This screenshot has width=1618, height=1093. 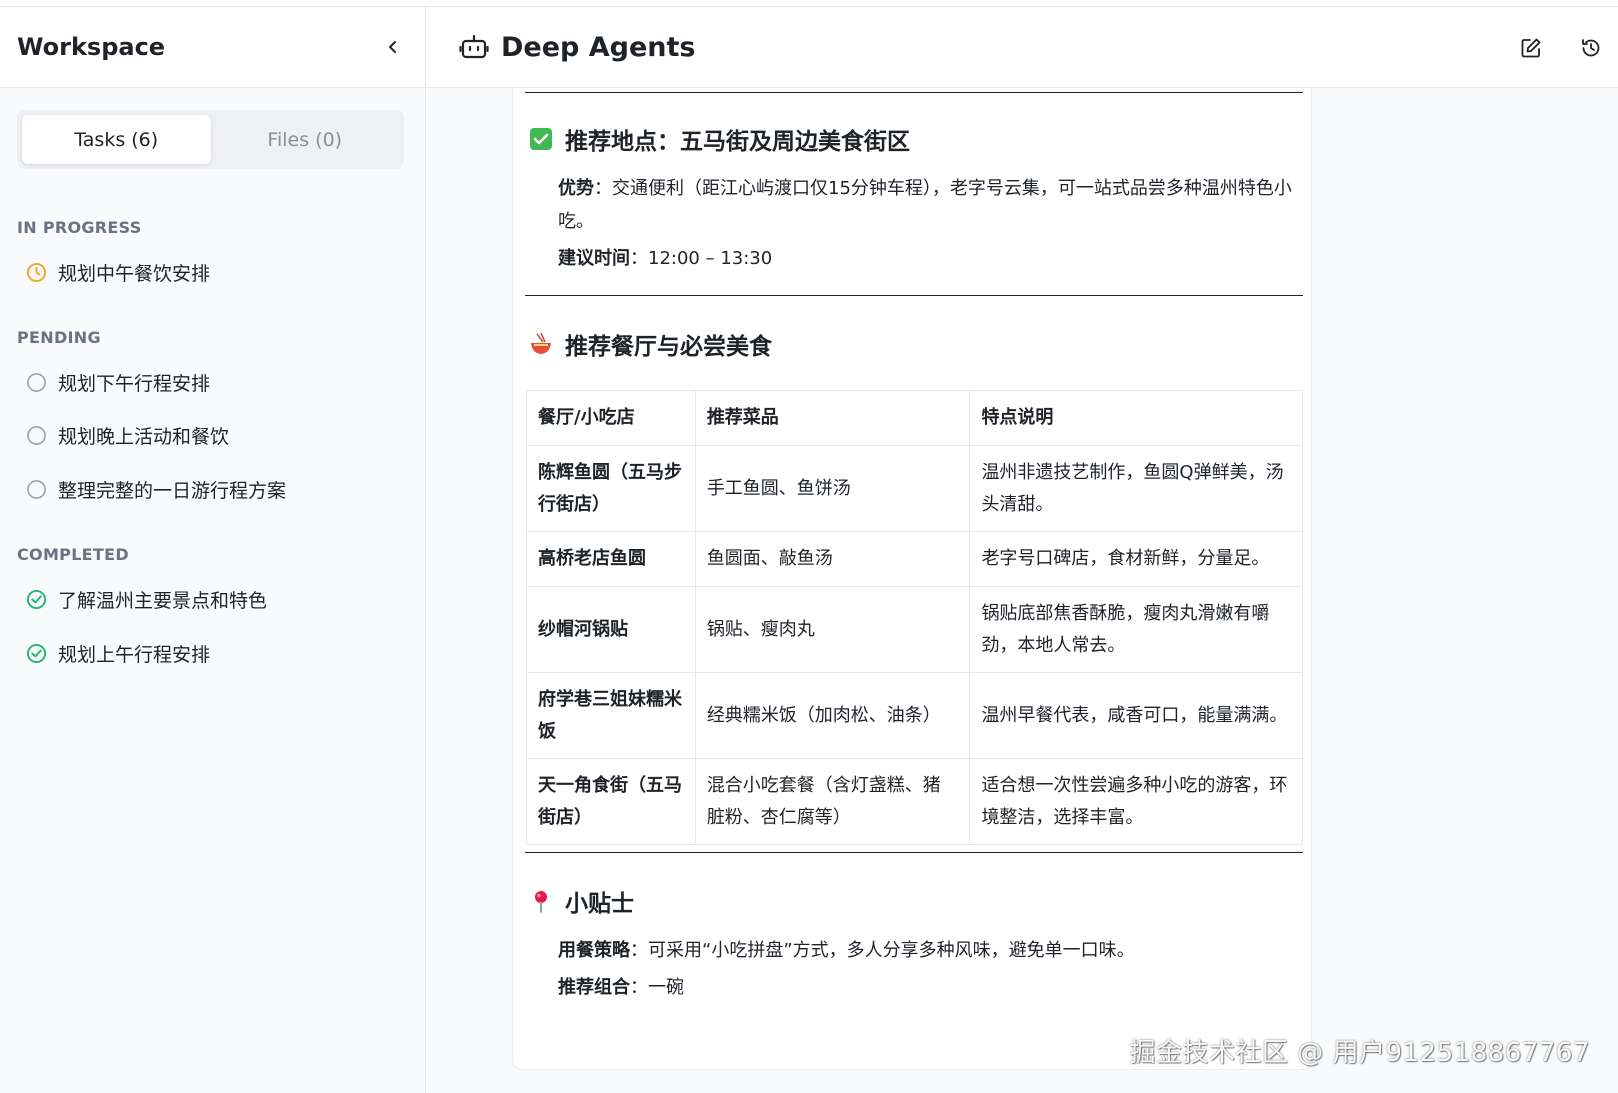 I want to click on history-button, so click(x=1591, y=48).